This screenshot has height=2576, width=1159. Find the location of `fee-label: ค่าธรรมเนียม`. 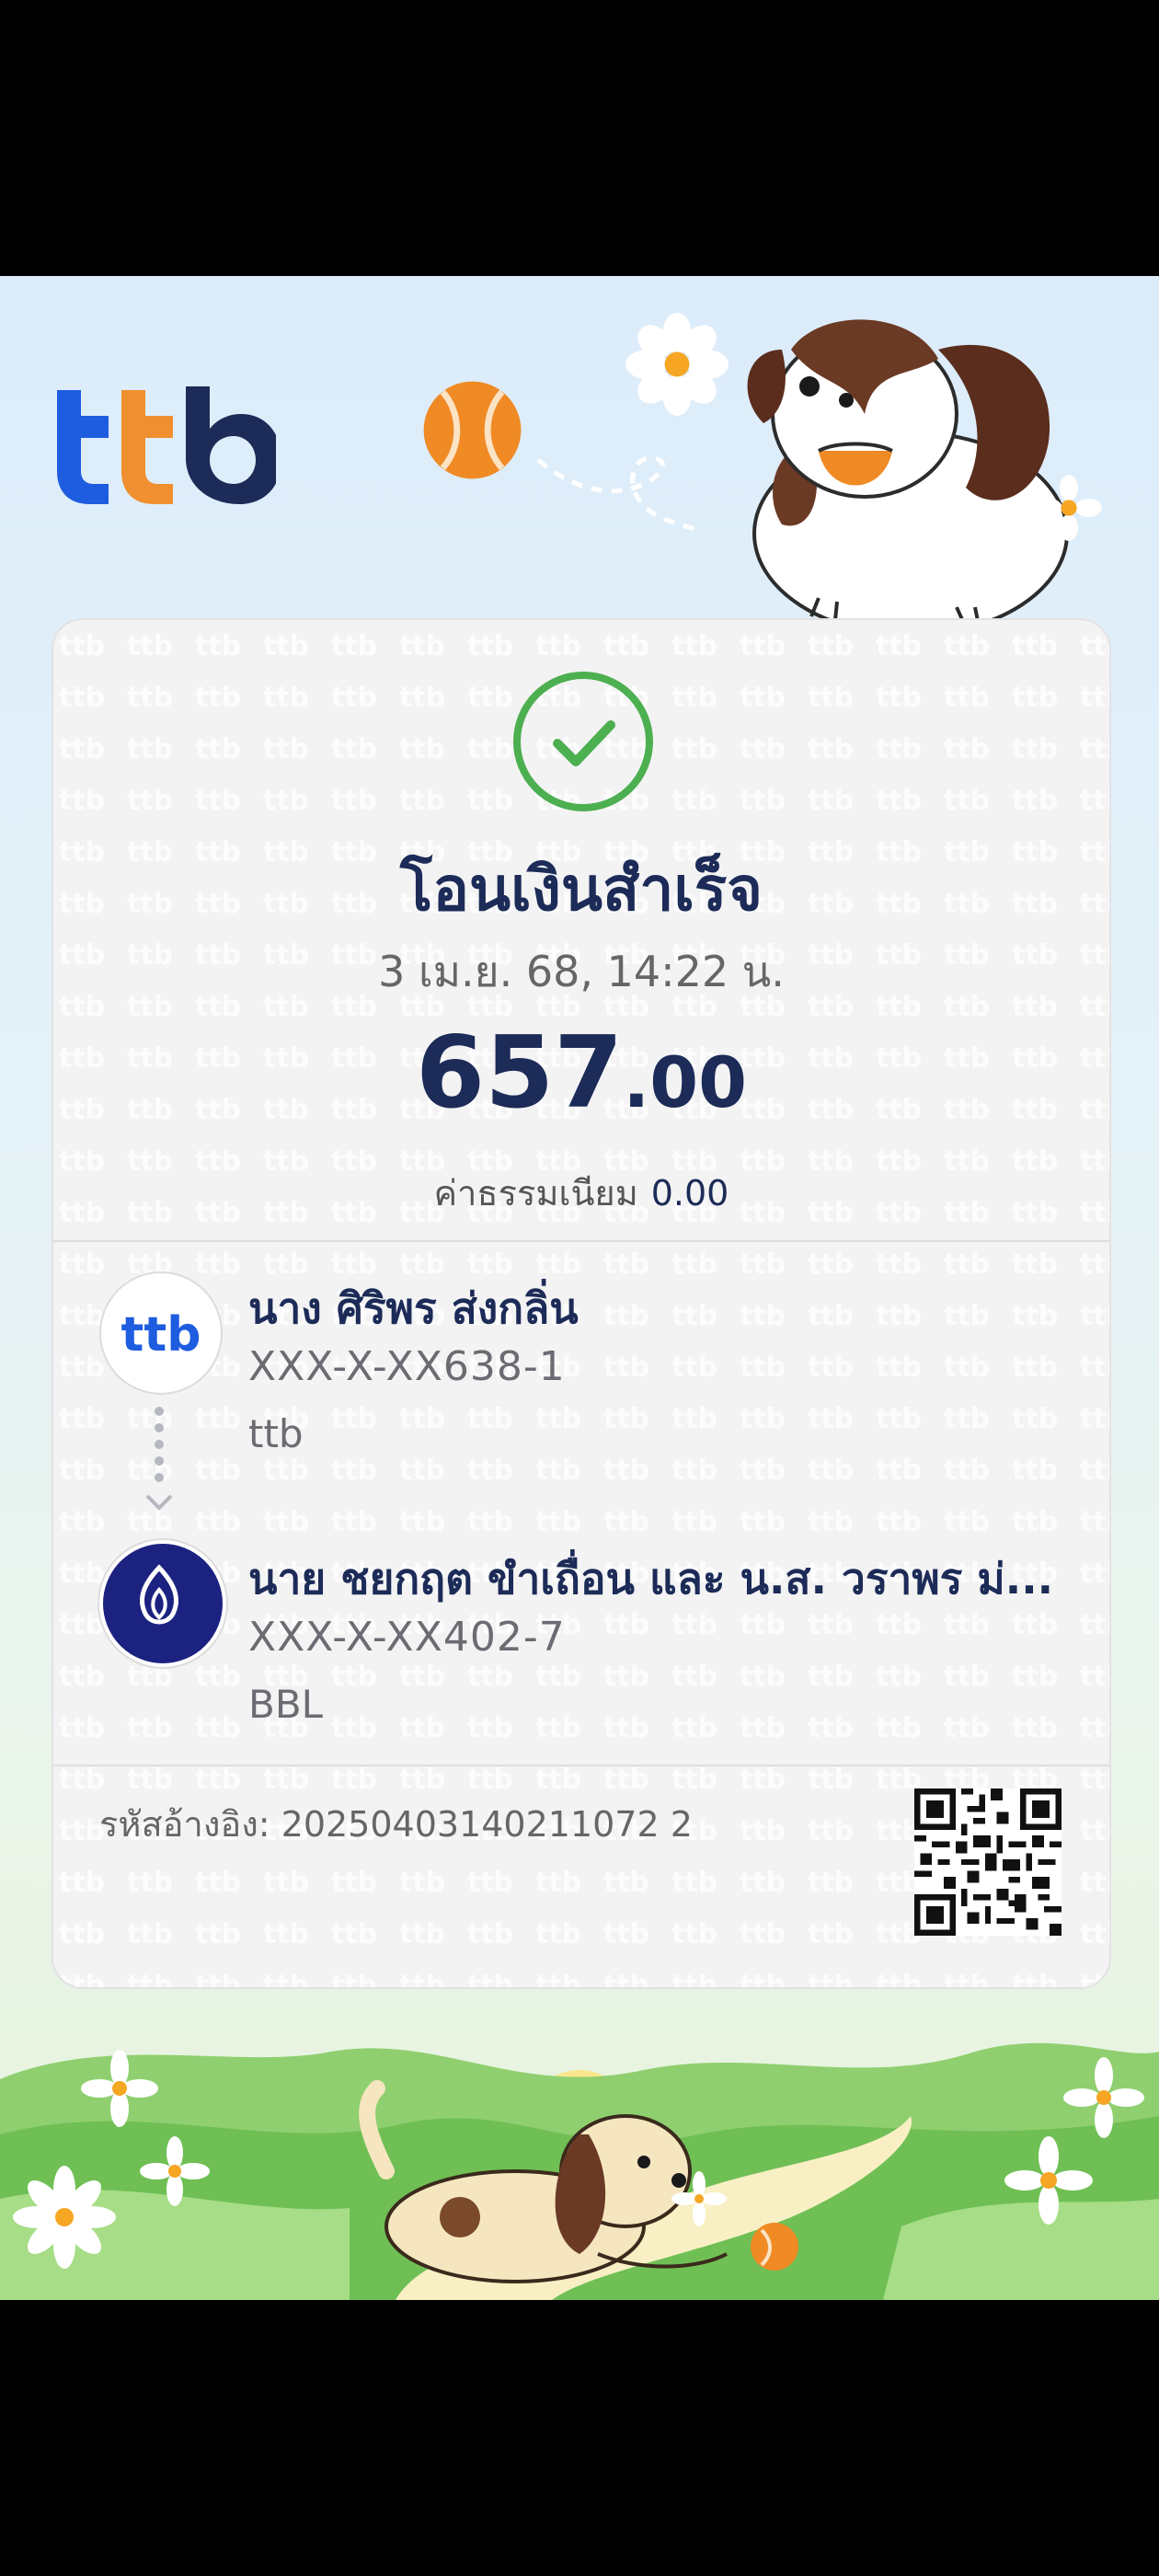

fee-label: ค่าธรรมเนียม is located at coordinates (535, 1193).